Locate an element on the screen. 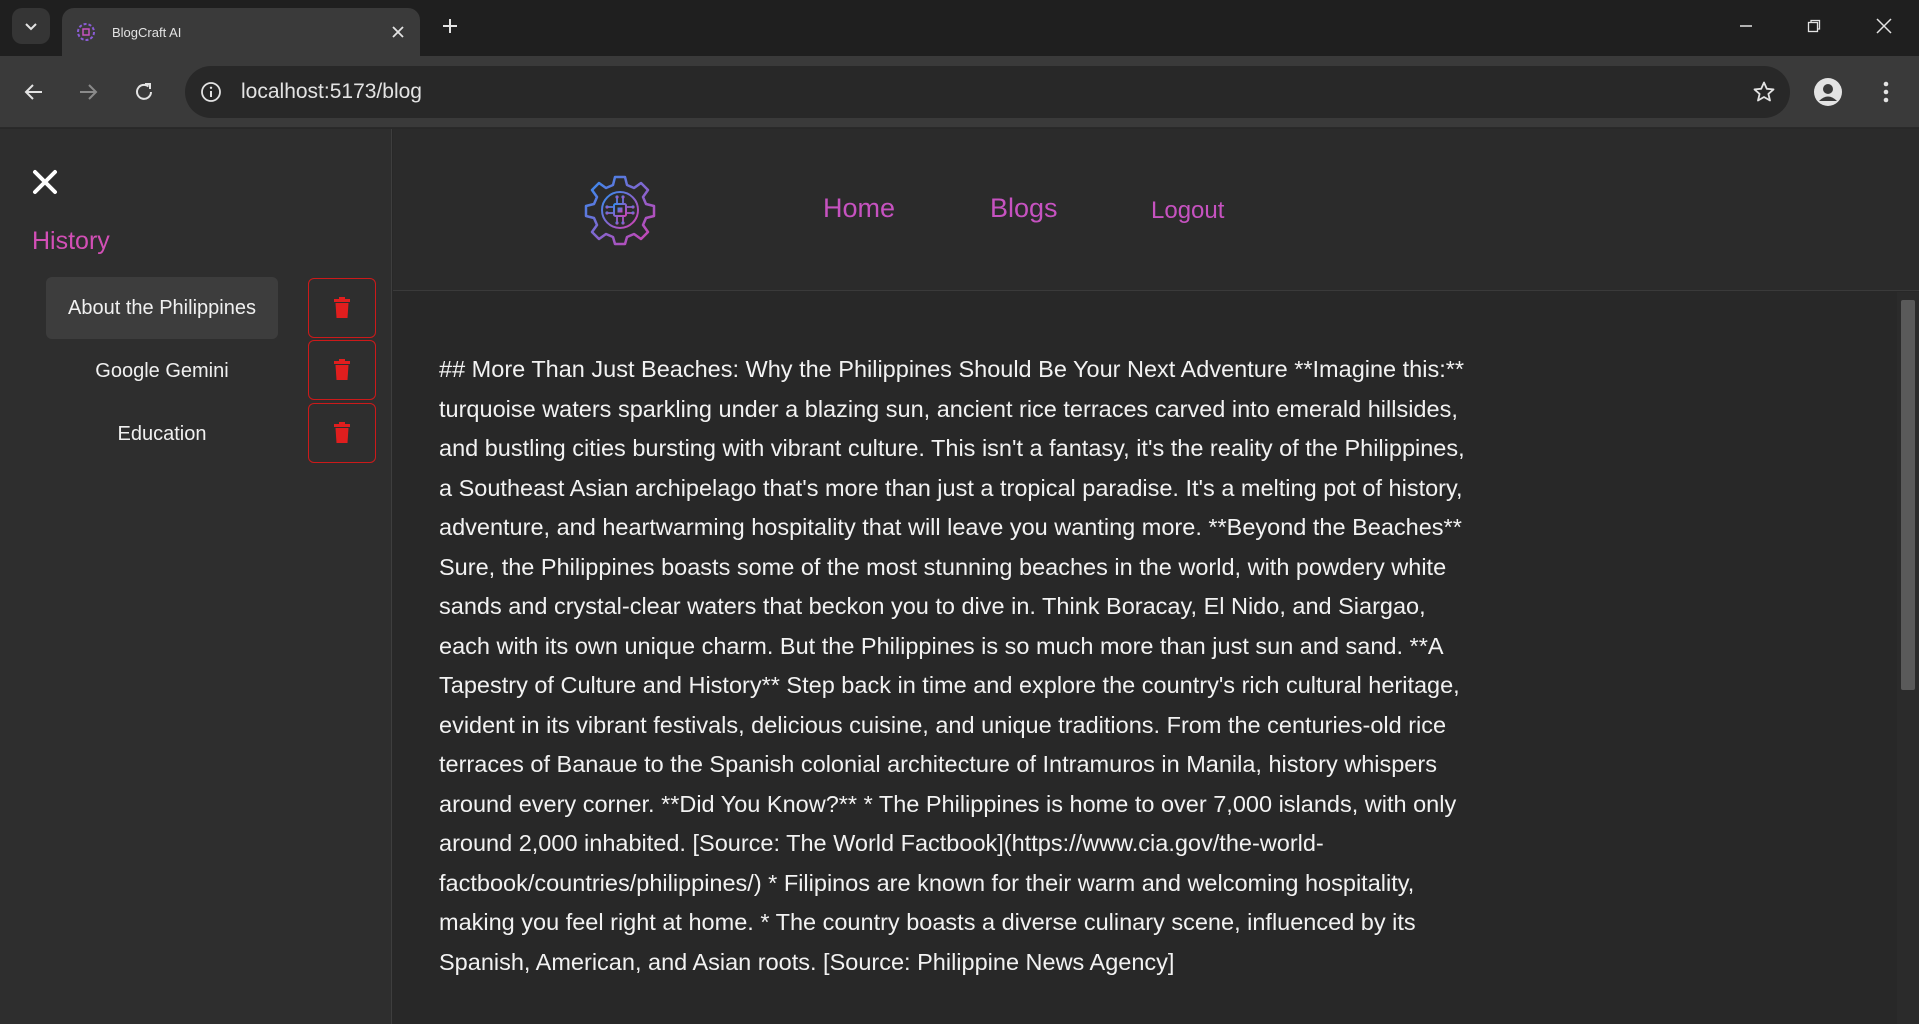 The width and height of the screenshot is (1919, 1024). window-close-button is located at coordinates (1883, 26).